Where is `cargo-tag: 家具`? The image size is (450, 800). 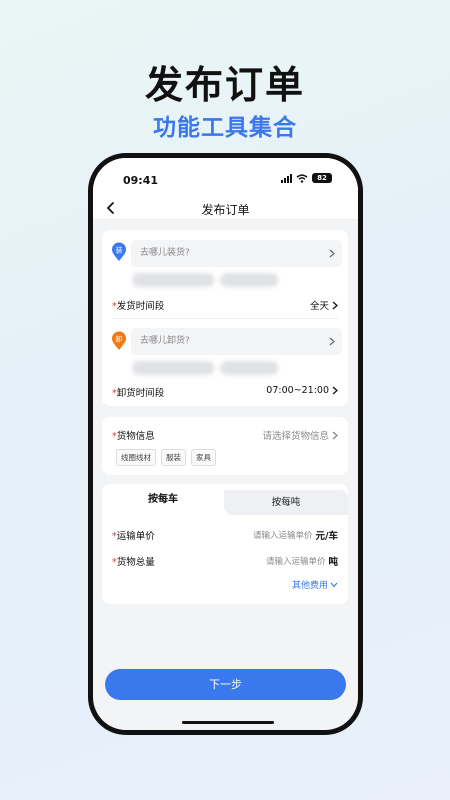 cargo-tag: 家具 is located at coordinates (203, 457).